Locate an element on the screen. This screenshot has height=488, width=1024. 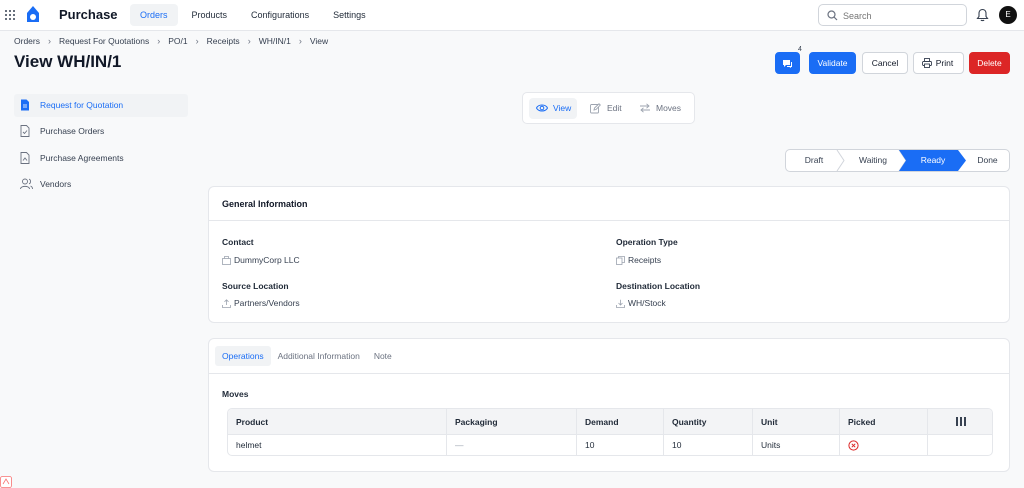
tabs: Operations Additional Information Note is located at coordinates (307, 356).